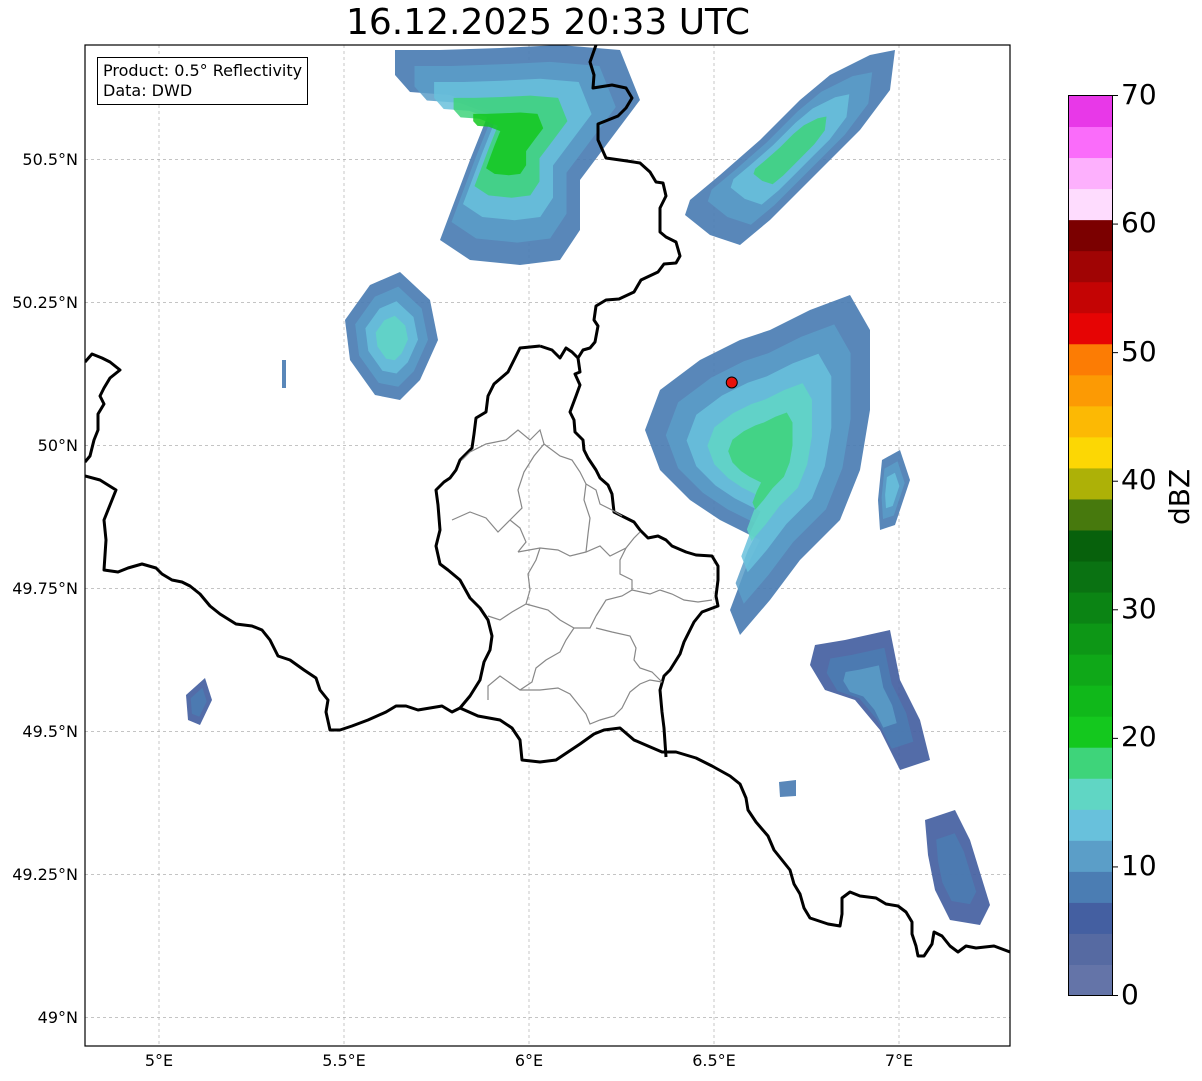  Describe the element at coordinates (57, 1018) in the screenshot. I see `lat-tick-label: 49°N` at that location.